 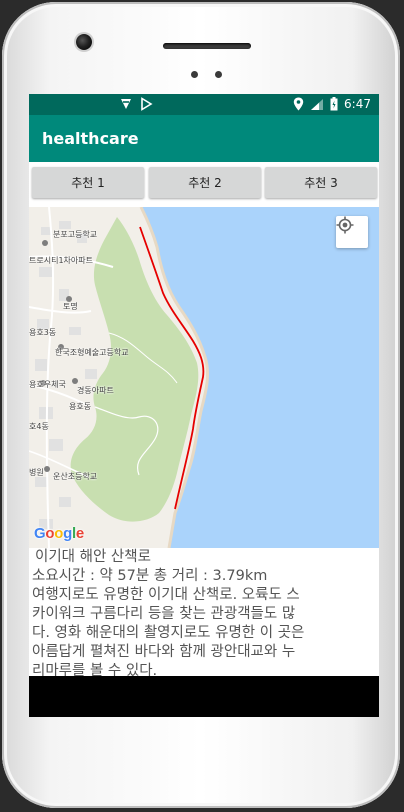 I want to click on route-description-line: 다. 영화 해운대의 촬영지로도 유명한 이 곳은, so click(x=168, y=633).